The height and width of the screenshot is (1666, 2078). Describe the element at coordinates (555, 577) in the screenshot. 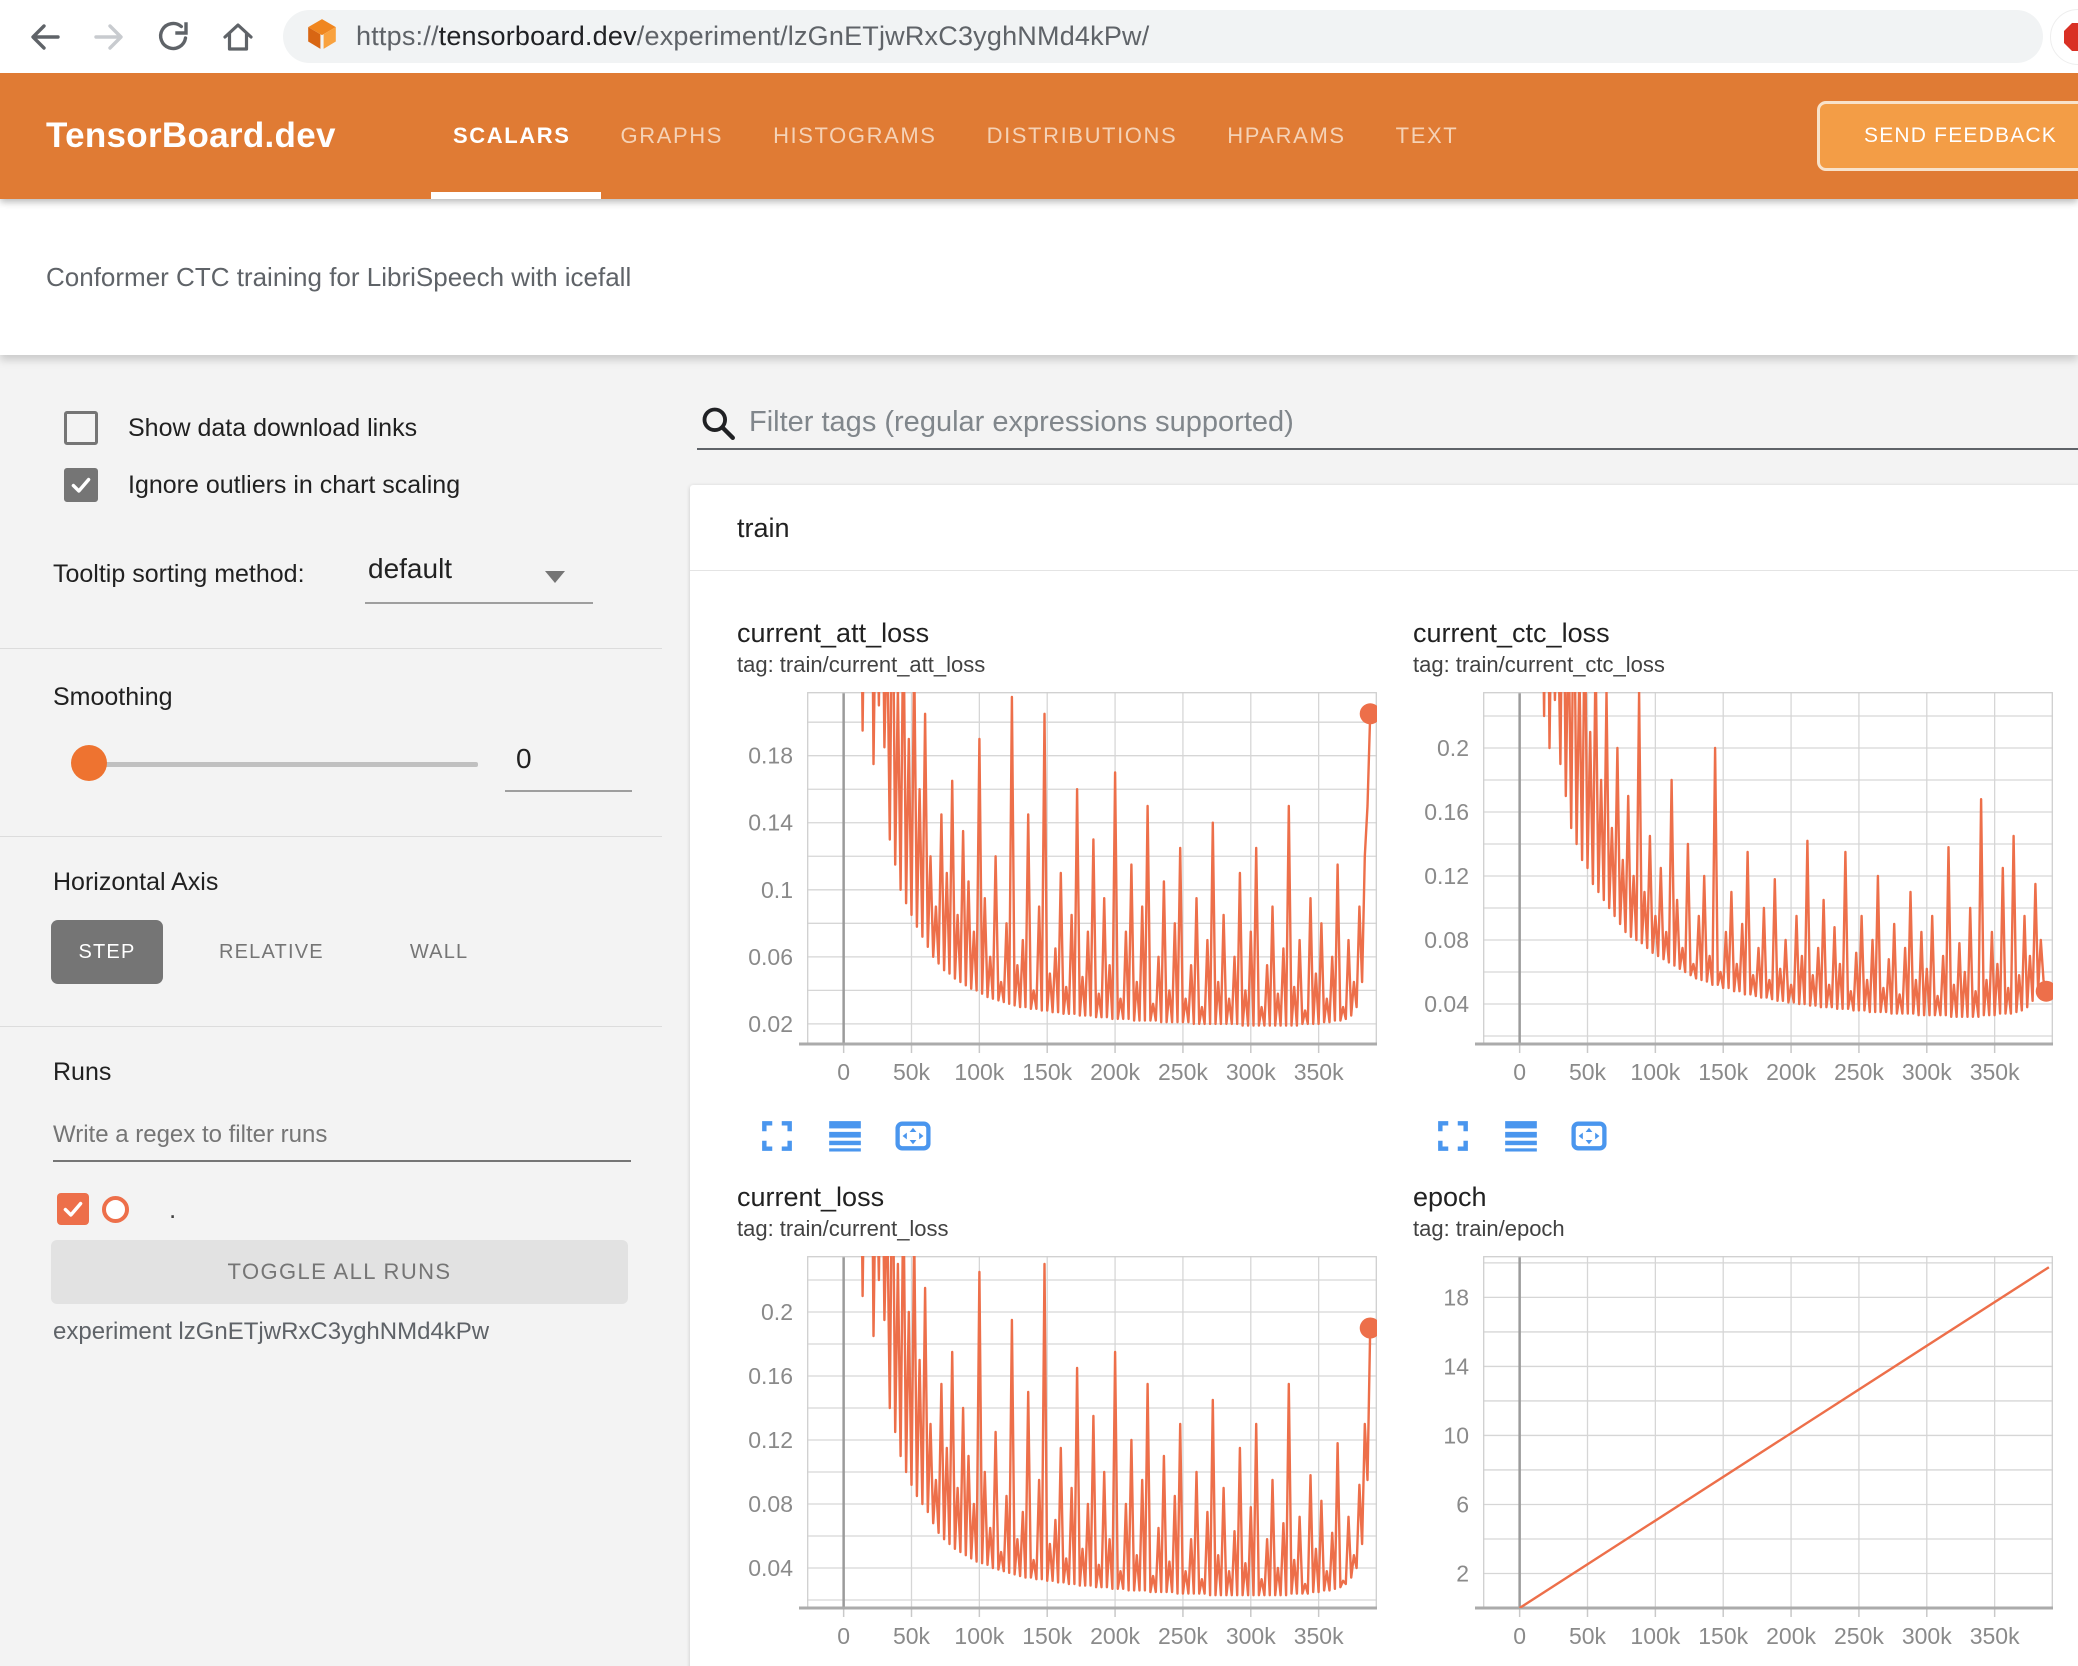

I see `chevron-down-icon` at that location.